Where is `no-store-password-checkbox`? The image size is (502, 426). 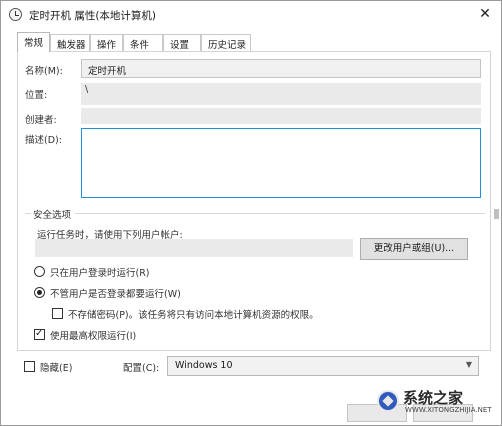
no-store-password-checkbox is located at coordinates (57, 313).